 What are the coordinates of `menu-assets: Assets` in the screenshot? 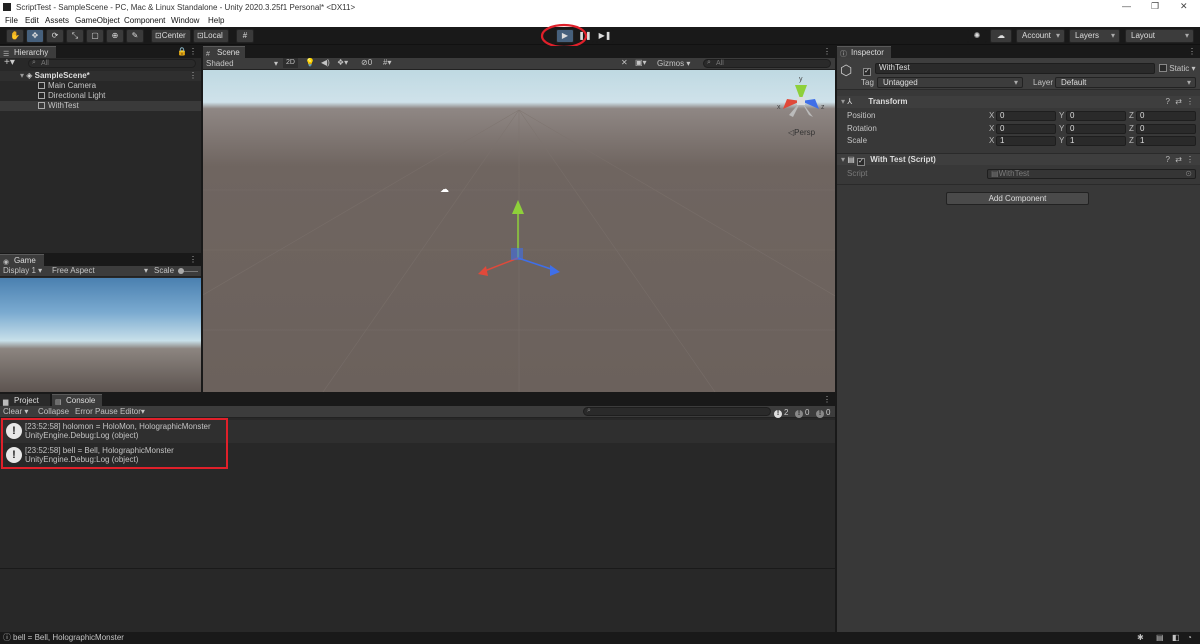 It's located at (57, 20).